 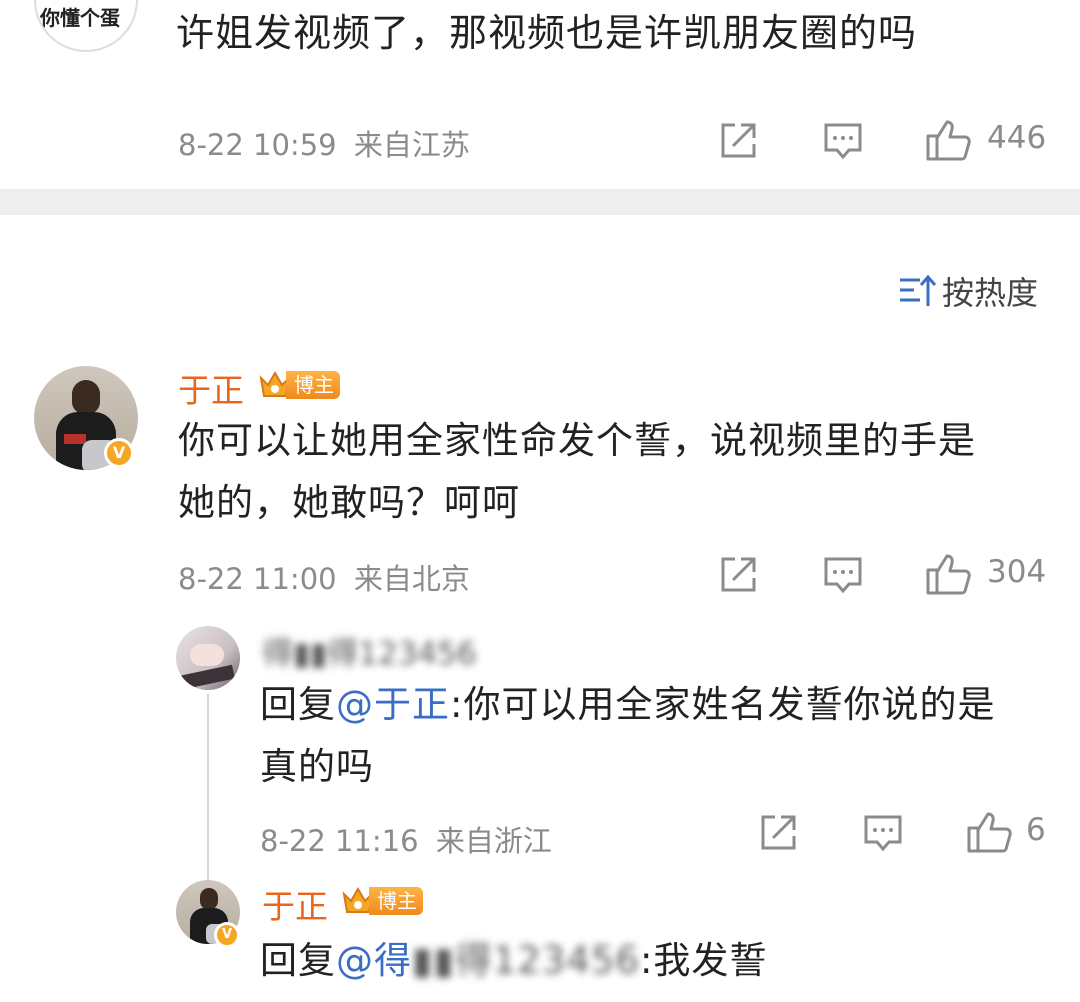 I want to click on comment-time: 8-22 11:00 来自北京, so click(x=324, y=577).